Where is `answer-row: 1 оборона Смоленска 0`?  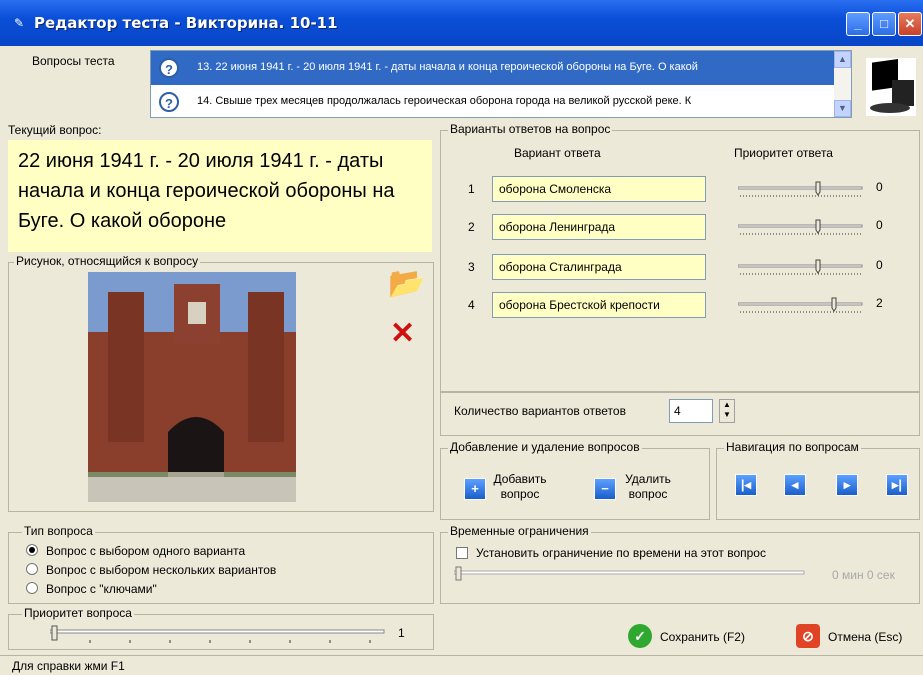 answer-row: 1 оборона Смоленска 0 is located at coordinates (674, 190).